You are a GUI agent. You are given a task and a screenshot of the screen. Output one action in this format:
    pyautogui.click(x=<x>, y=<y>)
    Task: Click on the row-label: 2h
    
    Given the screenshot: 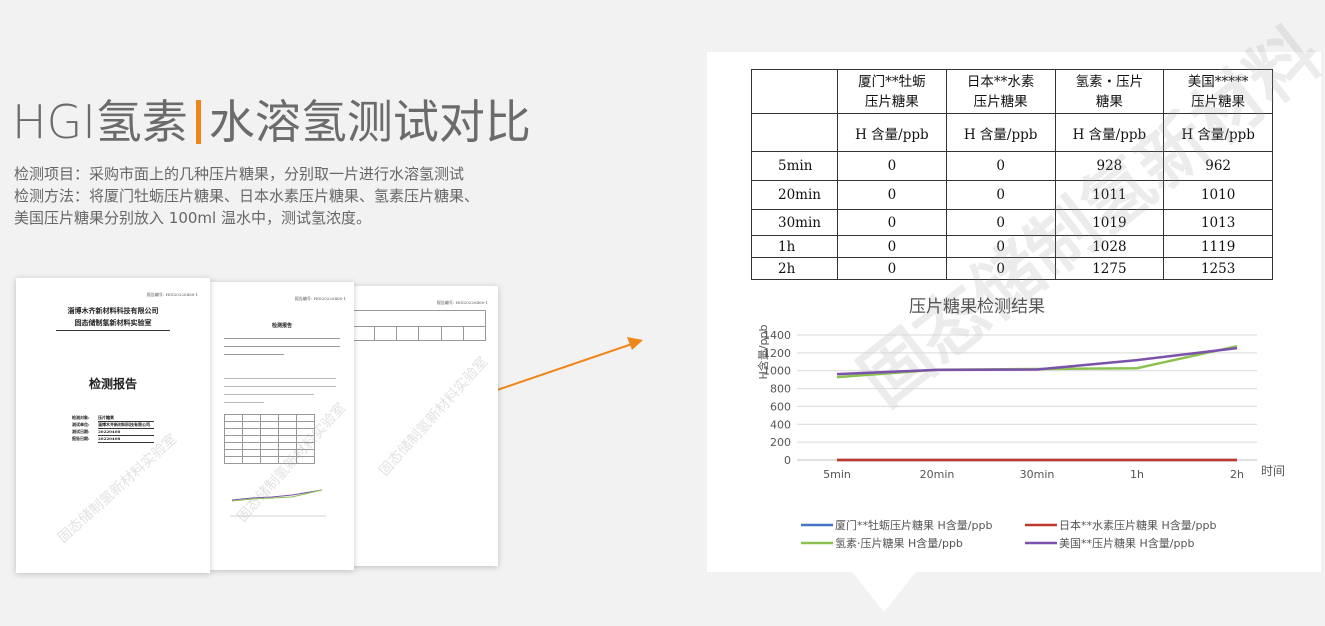 What is the action you would take?
    pyautogui.click(x=794, y=268)
    